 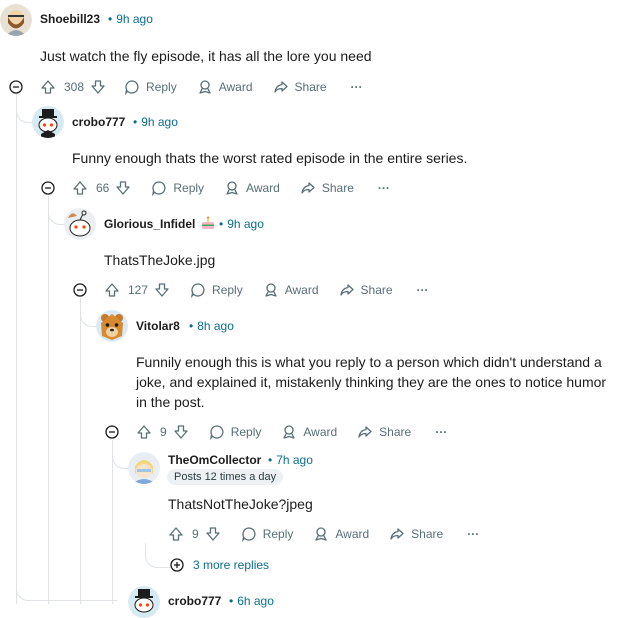 I want to click on timestamp: • 6h ago, so click(x=251, y=601).